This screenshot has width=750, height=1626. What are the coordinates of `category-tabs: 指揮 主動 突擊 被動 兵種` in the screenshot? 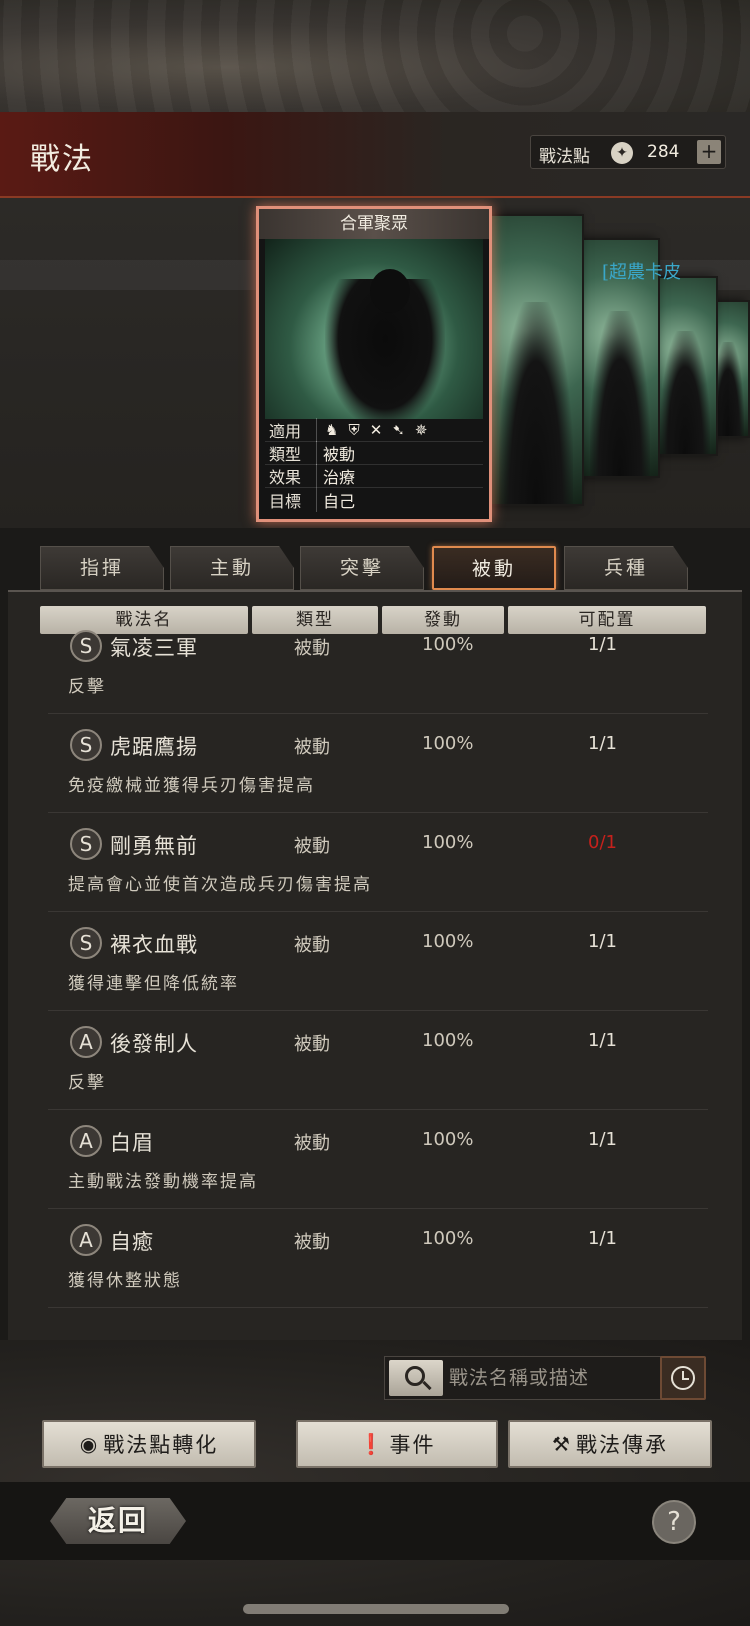 It's located at (380, 568).